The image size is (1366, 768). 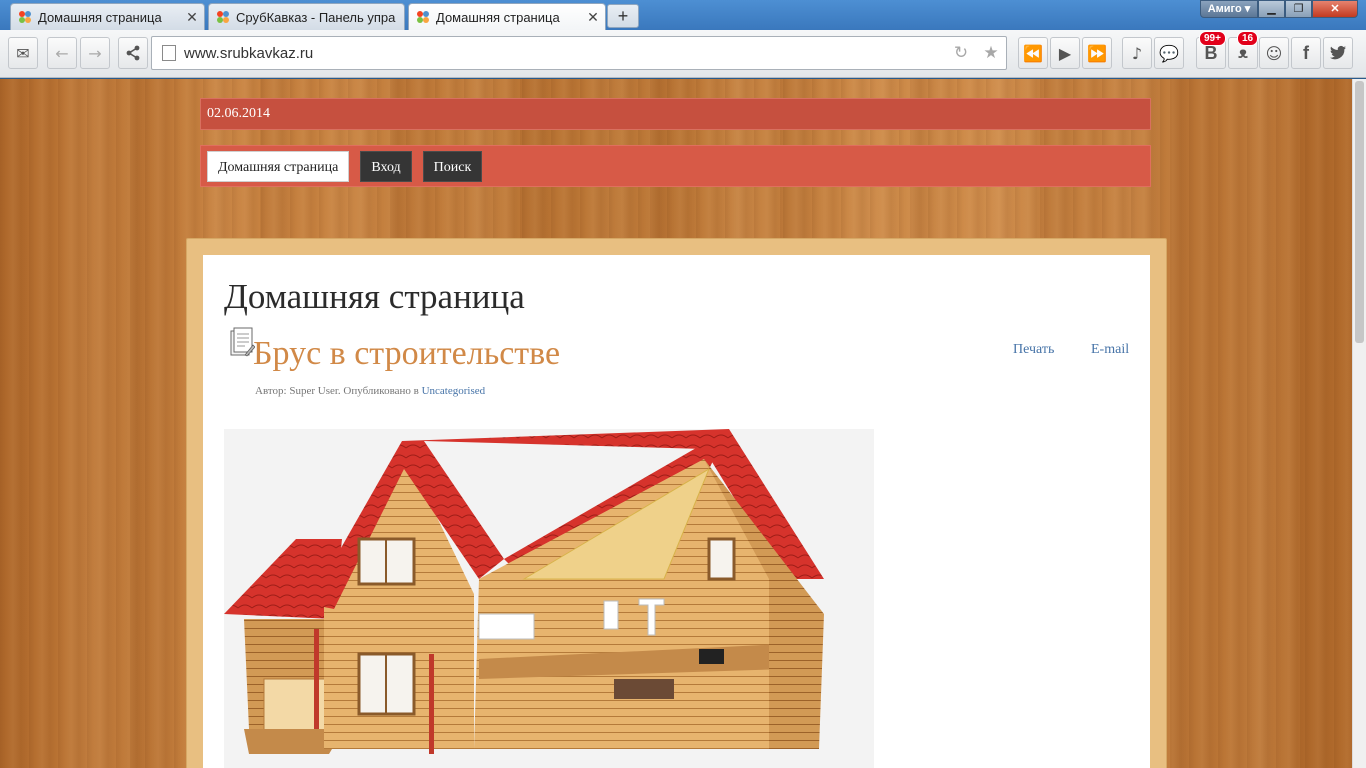 I want to click on arrow-right-icon: →, so click(x=95, y=53).